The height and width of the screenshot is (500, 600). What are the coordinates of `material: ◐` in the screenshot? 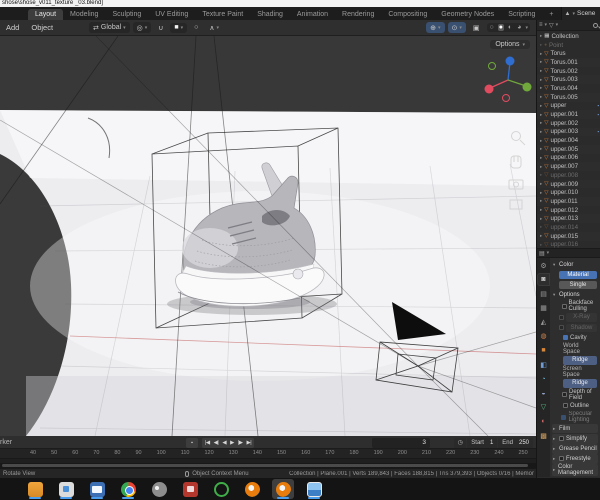 It's located at (543, 421).